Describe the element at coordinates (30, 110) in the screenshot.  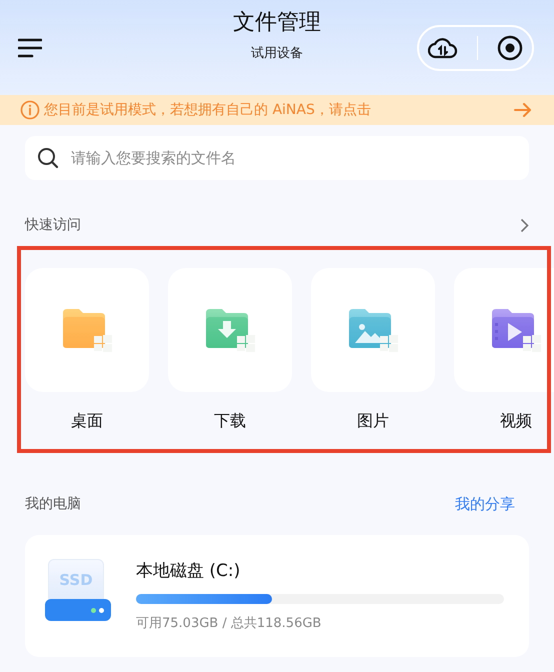
I see `info-icon` at that location.